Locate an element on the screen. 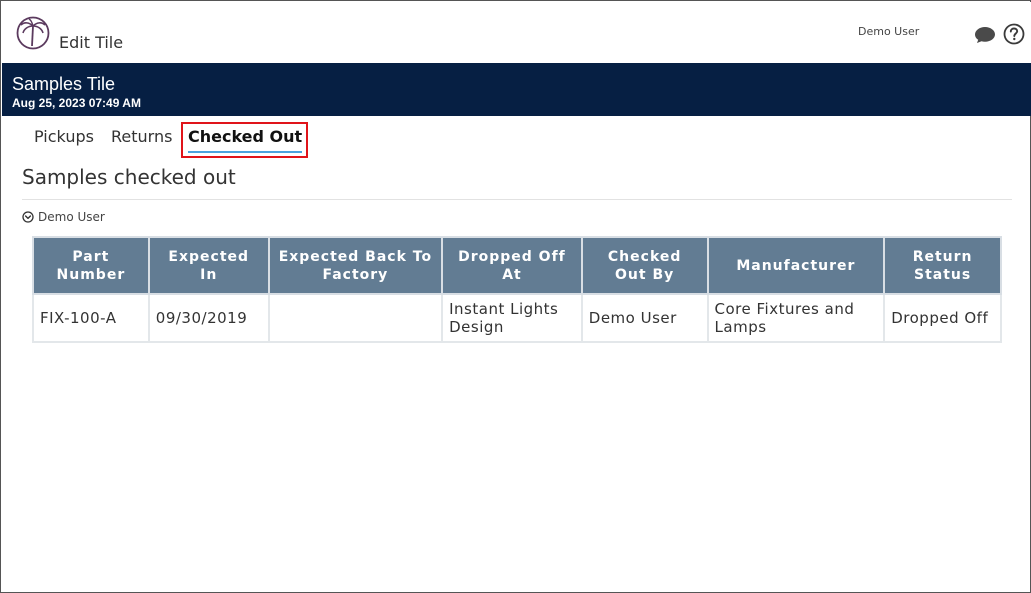 The height and width of the screenshot is (593, 1031). column-header-expected-in: Expected In is located at coordinates (208, 265).